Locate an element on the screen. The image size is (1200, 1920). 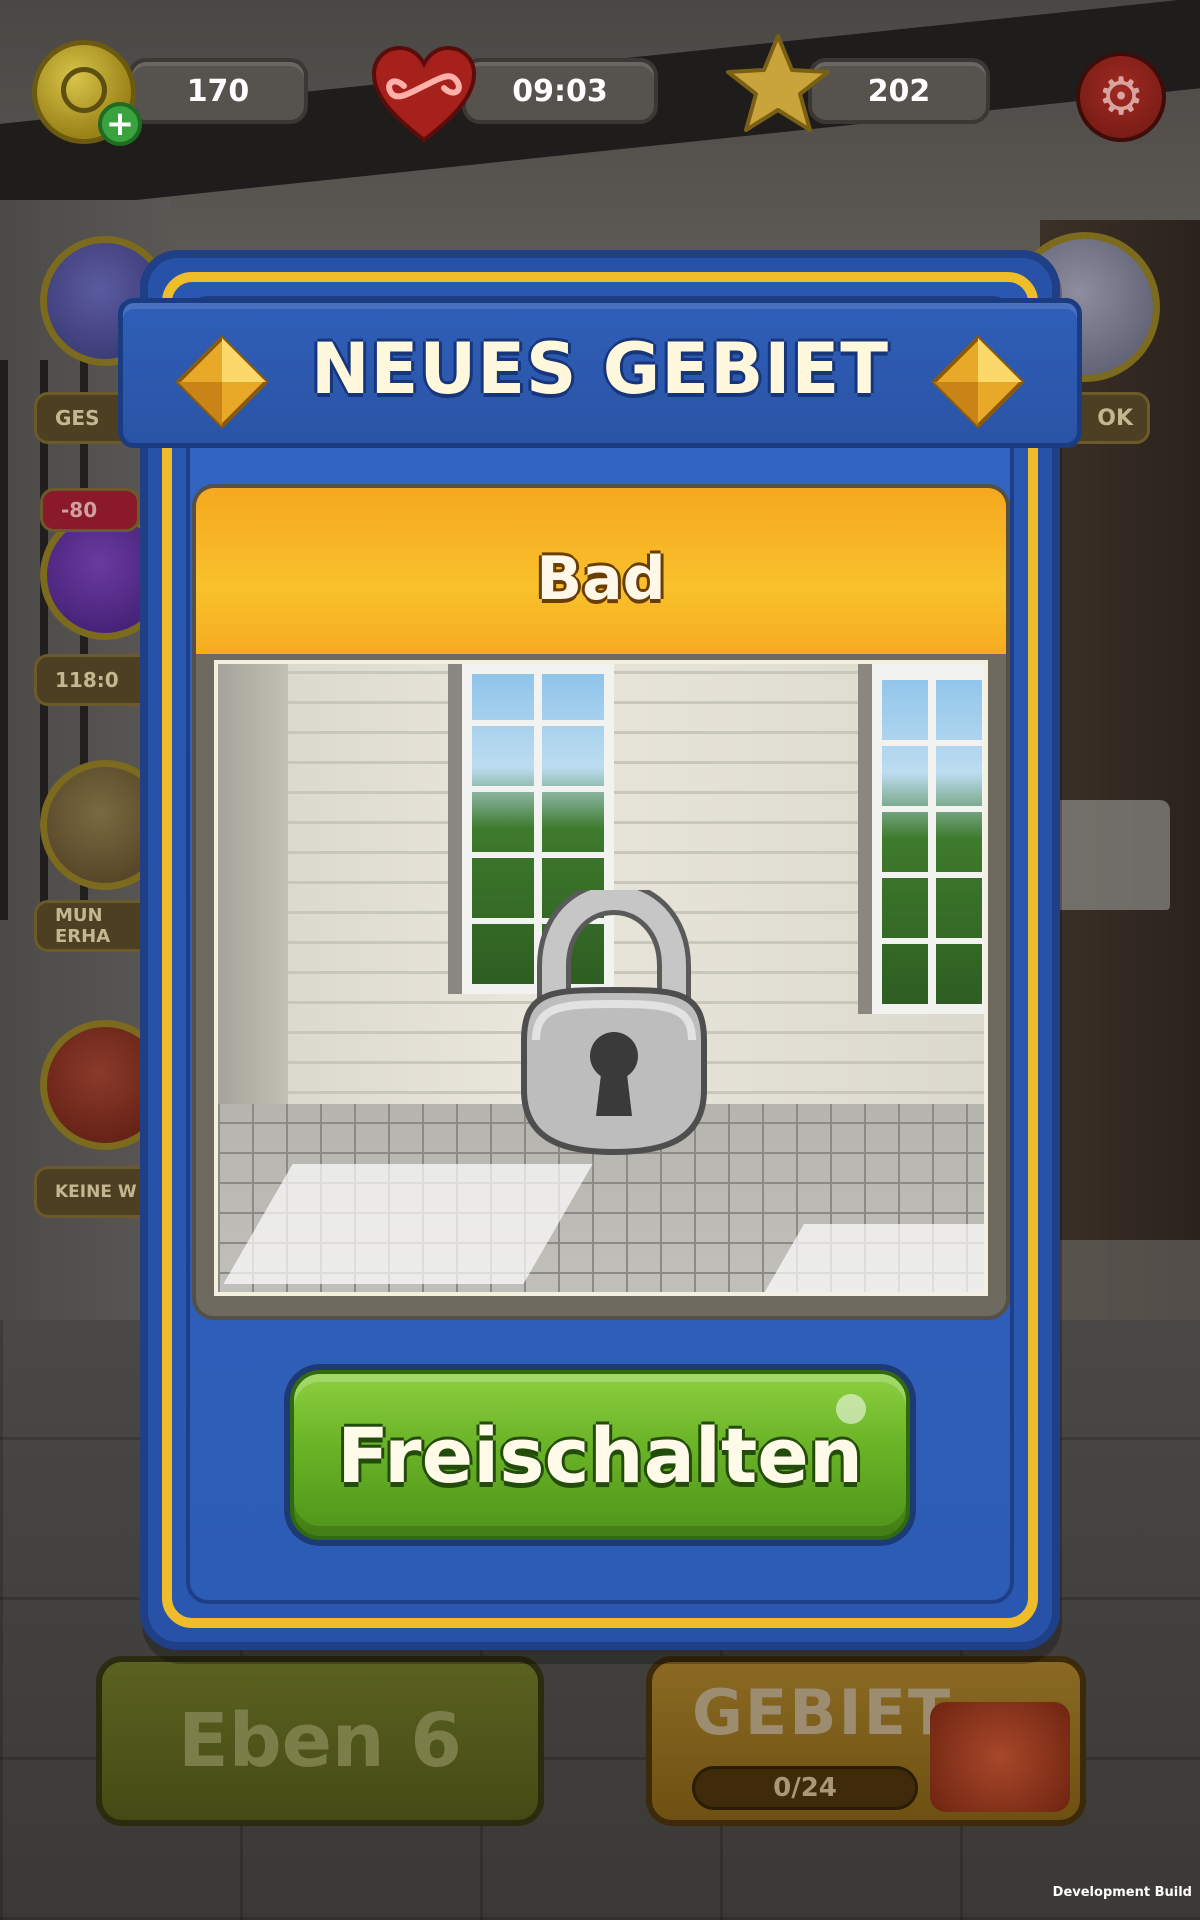
room-header: Bad is located at coordinates (601, 571).